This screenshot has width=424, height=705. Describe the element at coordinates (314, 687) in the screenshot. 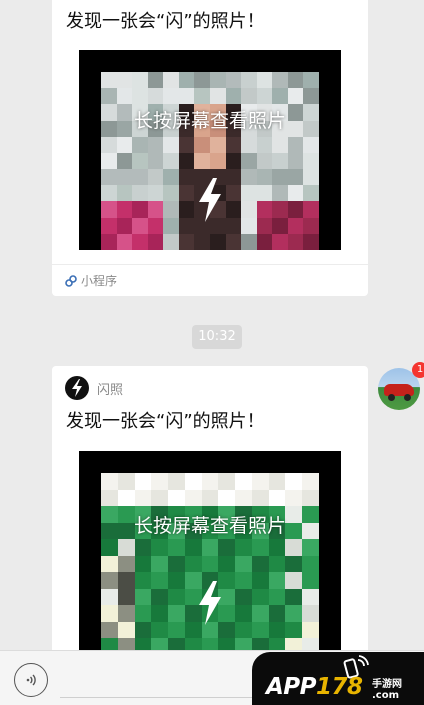

I see `watermark-logo: APP178` at that location.